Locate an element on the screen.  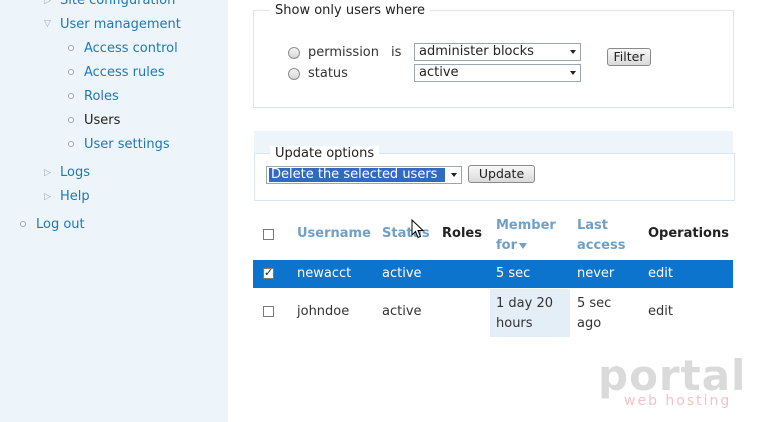
member-for-cell: 1 day 20 hours is located at coordinates (524, 314).